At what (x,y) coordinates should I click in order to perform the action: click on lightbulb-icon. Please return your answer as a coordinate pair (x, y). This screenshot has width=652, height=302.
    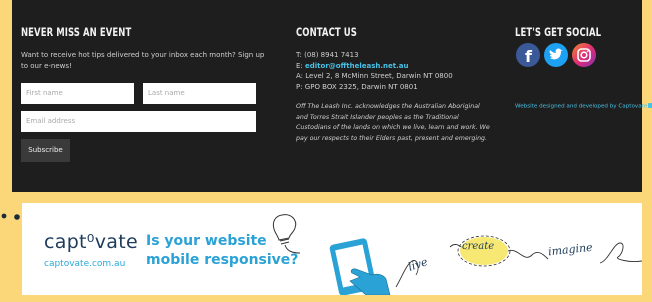
    Looking at the image, I should click on (286, 234).